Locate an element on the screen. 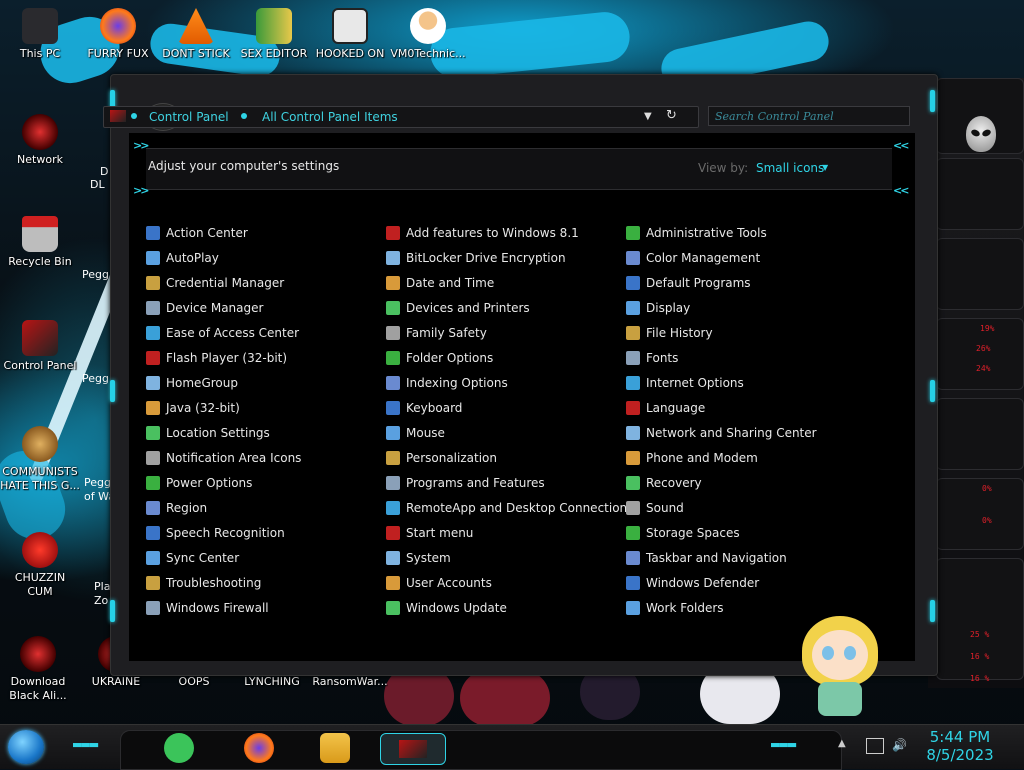 The image size is (1024, 770). desktop-icon-chuzzin-cum: CHUZZIN CUM is located at coordinates (40, 565).